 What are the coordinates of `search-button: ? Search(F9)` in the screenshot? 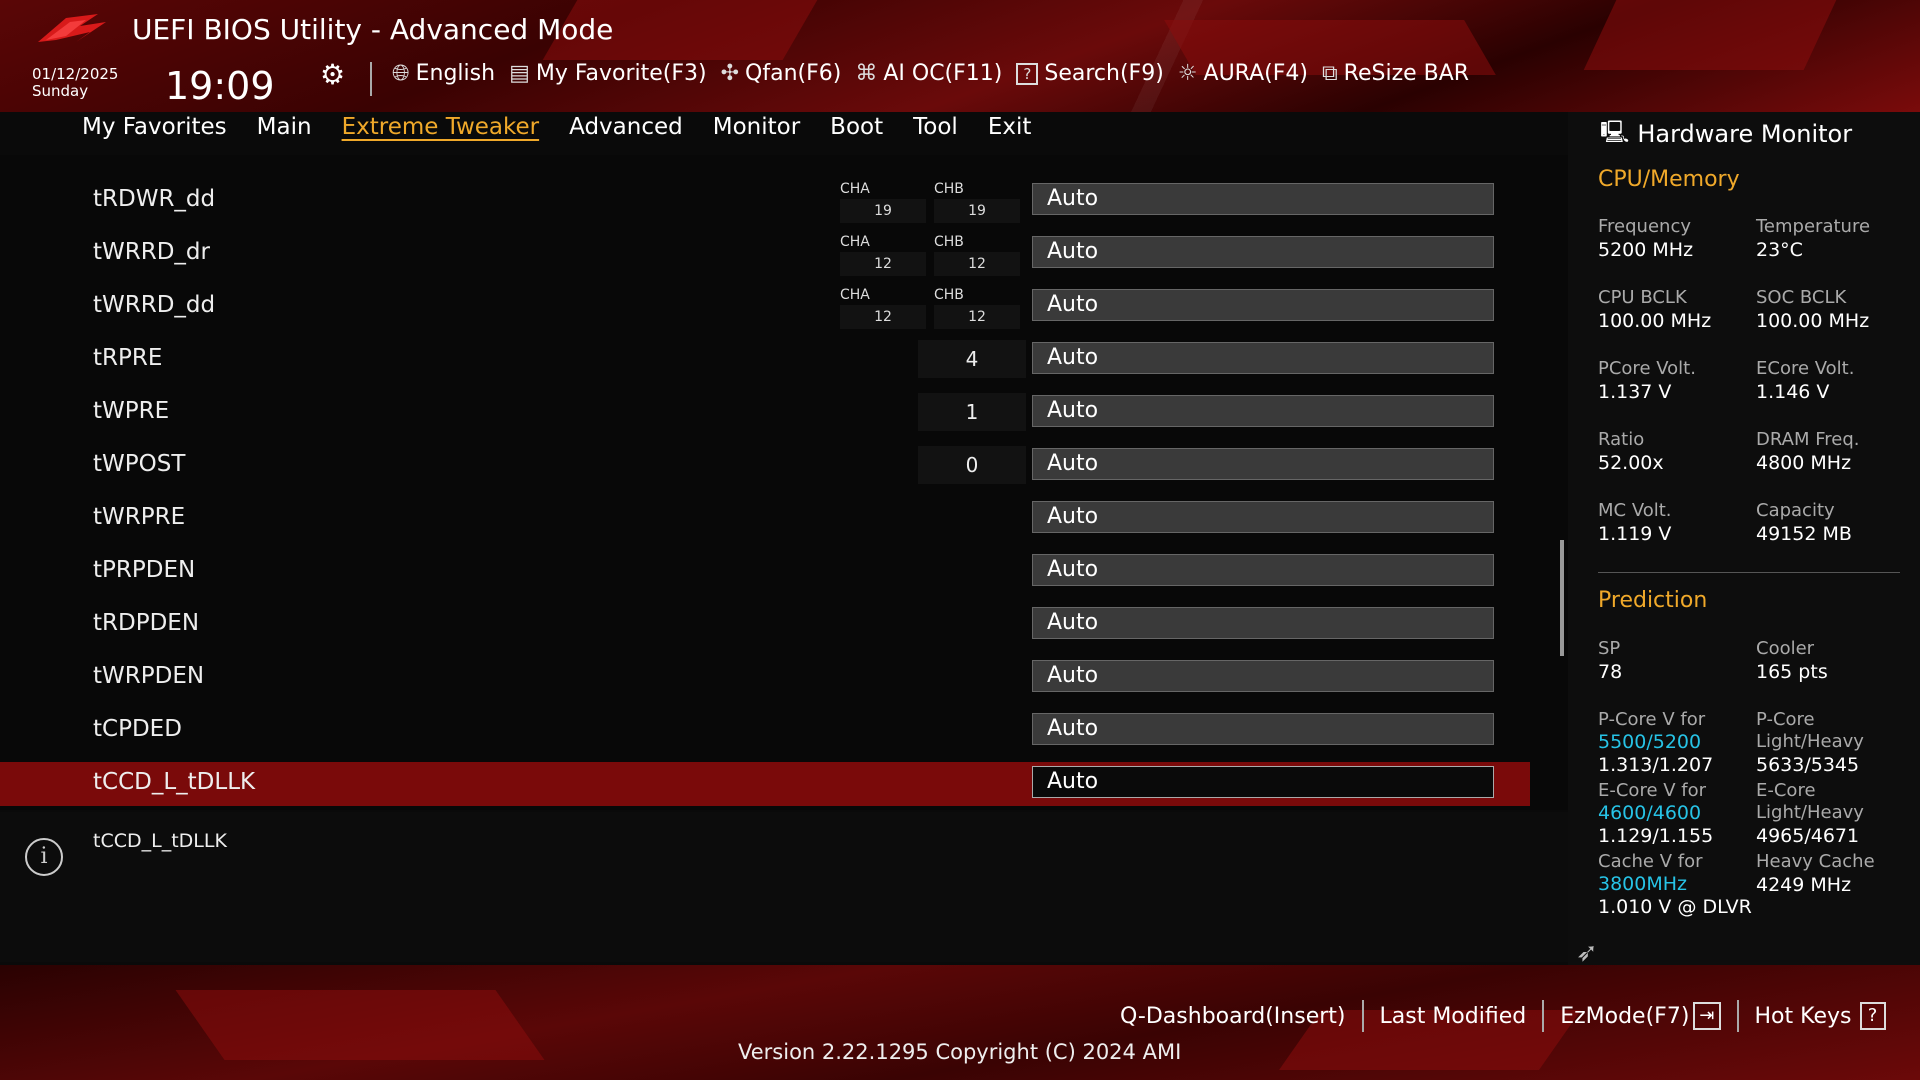 It's located at (1090, 73).